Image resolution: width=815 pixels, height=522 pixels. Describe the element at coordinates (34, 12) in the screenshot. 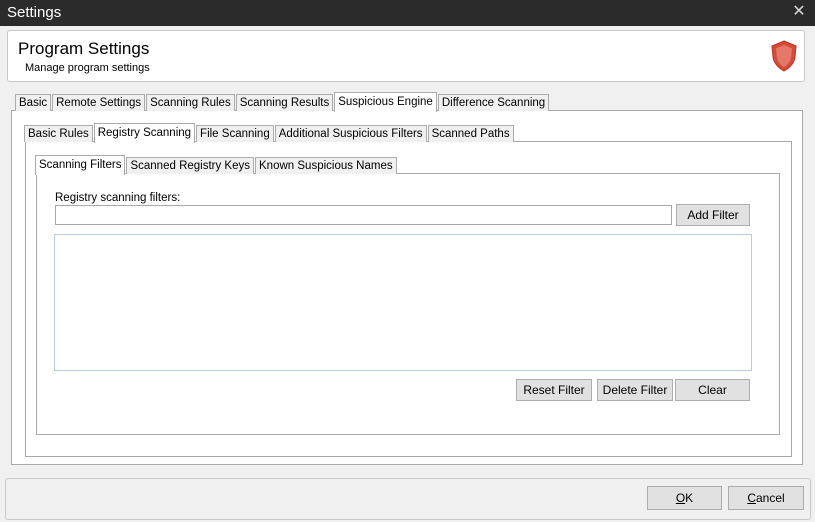

I see `window-title: Settings` at that location.